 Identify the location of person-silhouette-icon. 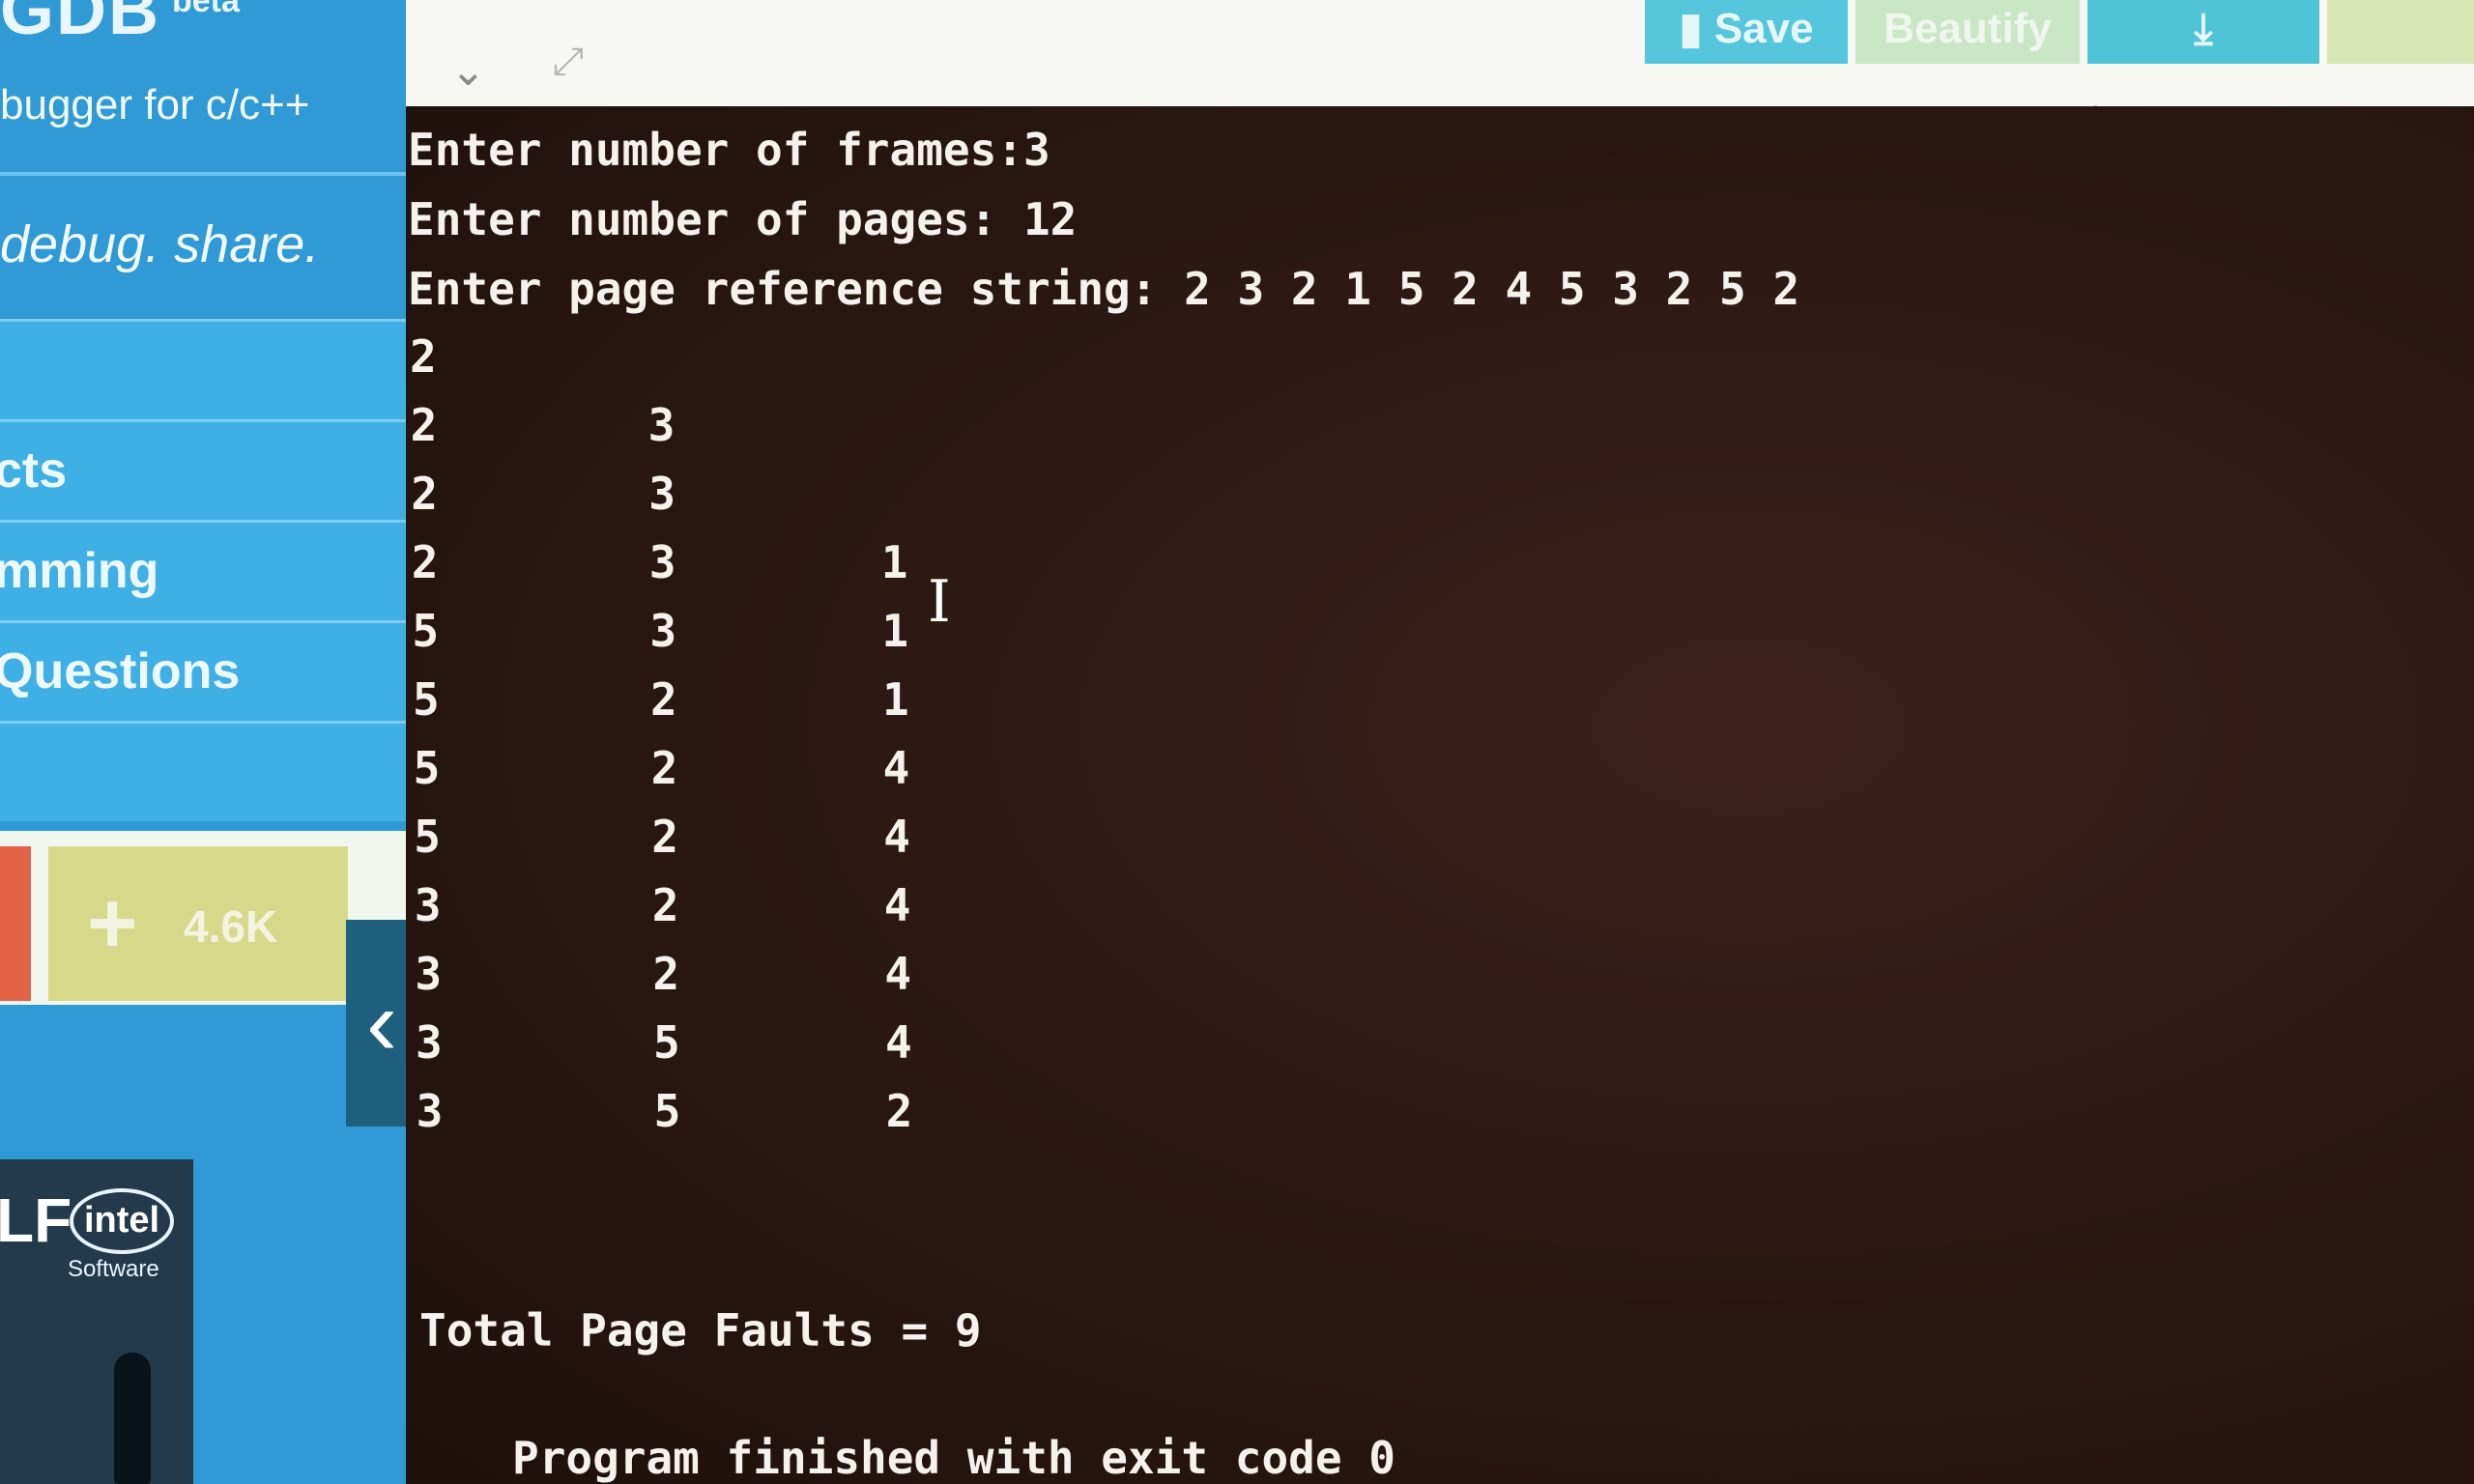
(132, 1418).